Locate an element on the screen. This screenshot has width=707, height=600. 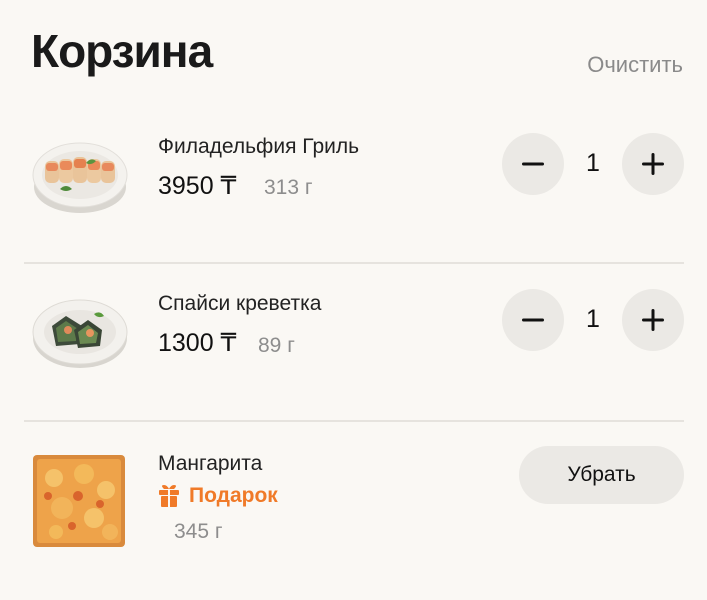
product-price: 1300 ₸ is located at coordinates (197, 343).